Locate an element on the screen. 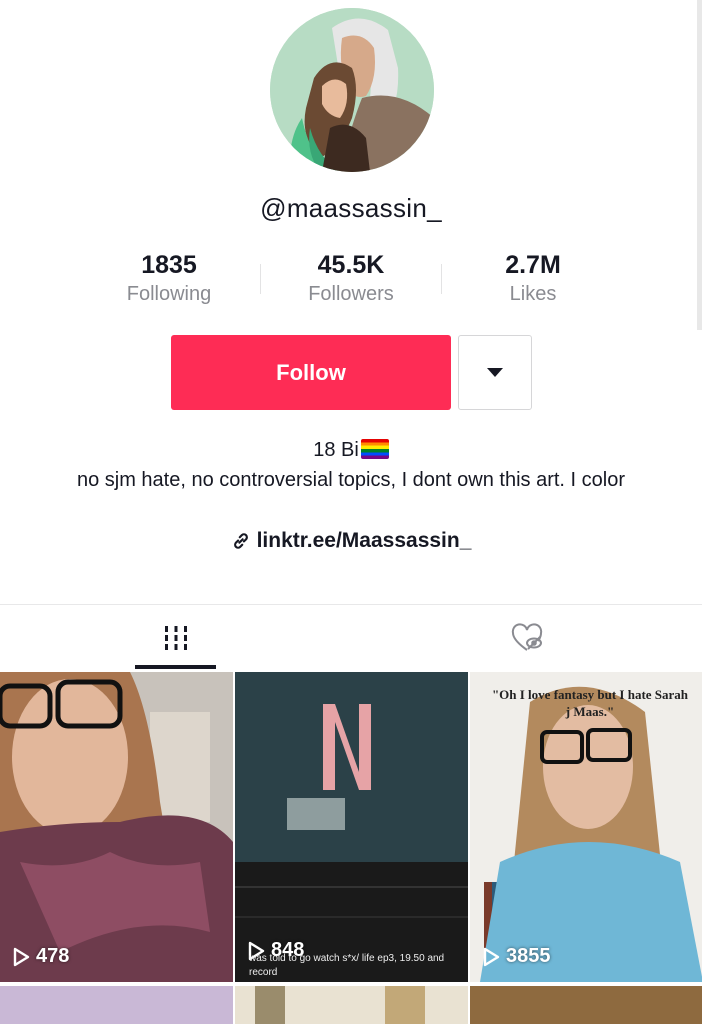 The width and height of the screenshot is (702, 1024). stat-label: Followers is located at coordinates (351, 294).